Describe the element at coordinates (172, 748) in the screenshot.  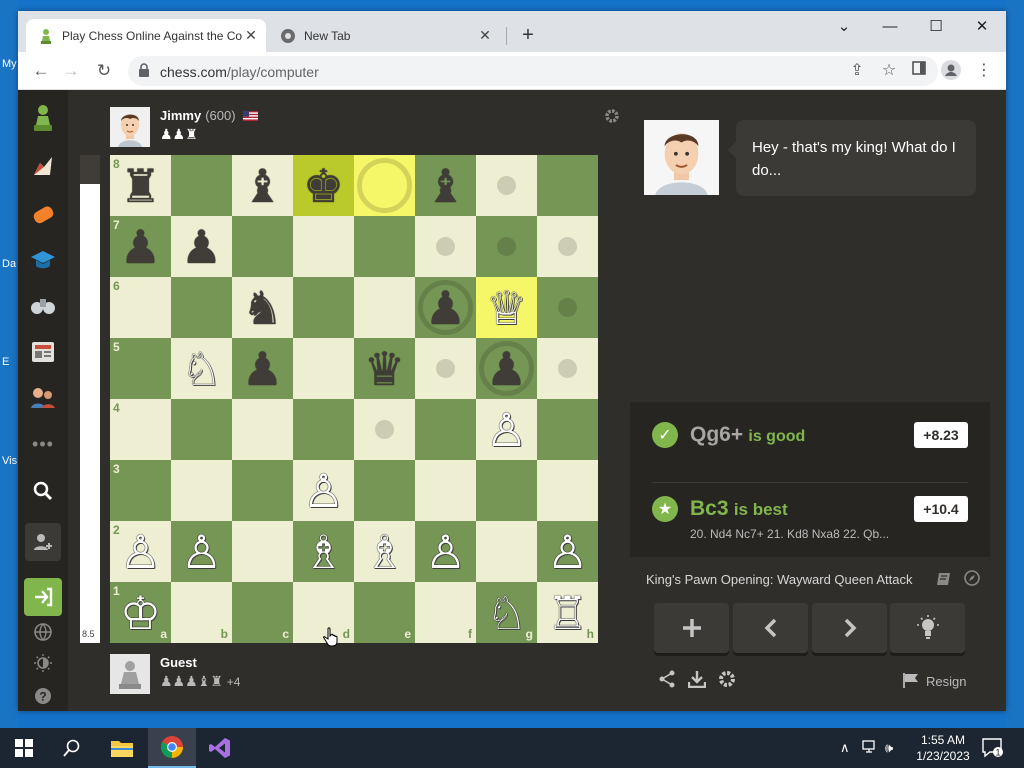
I see `chrome-taskbar-icon` at that location.